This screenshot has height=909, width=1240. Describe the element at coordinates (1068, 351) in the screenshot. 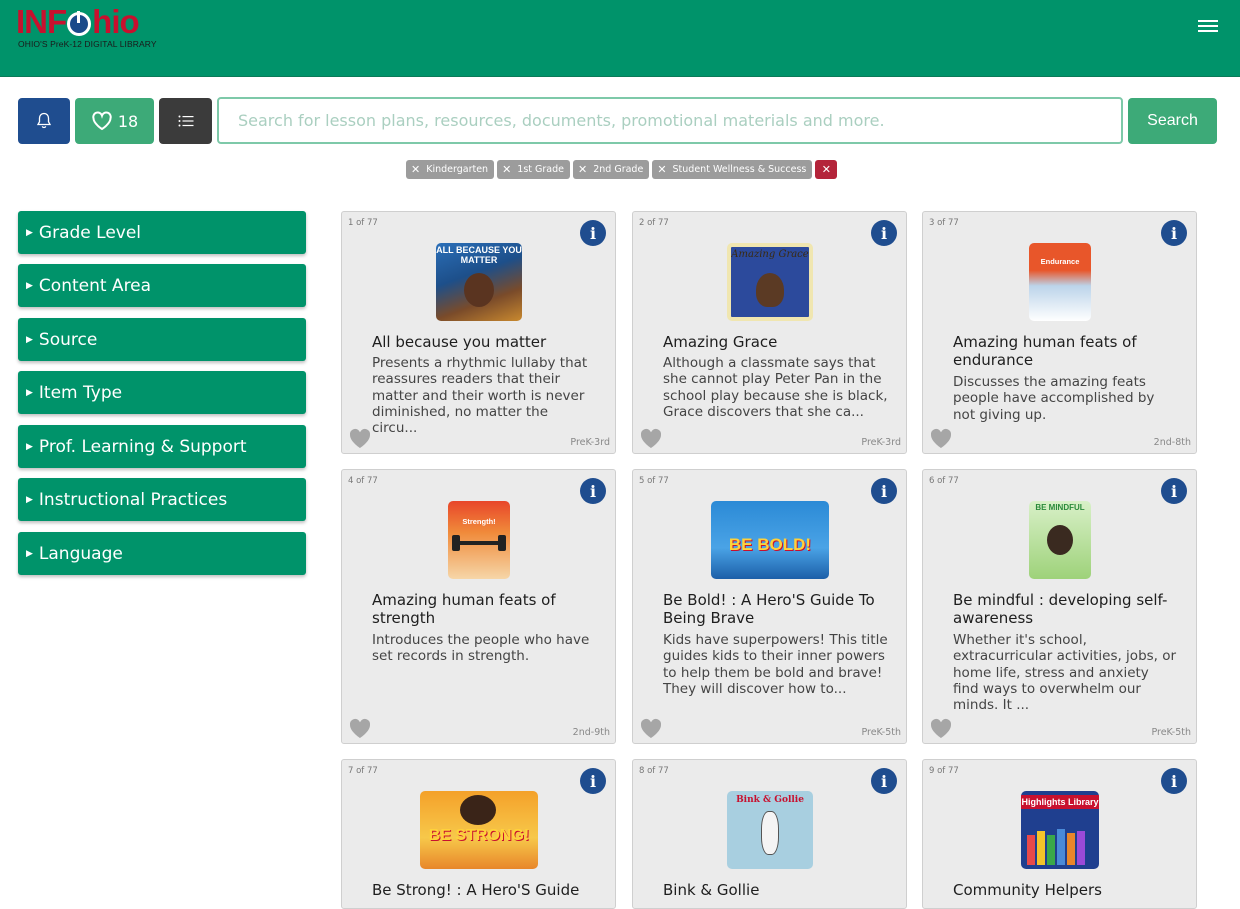

I see `result-title: Amazing human feats of endurance` at that location.